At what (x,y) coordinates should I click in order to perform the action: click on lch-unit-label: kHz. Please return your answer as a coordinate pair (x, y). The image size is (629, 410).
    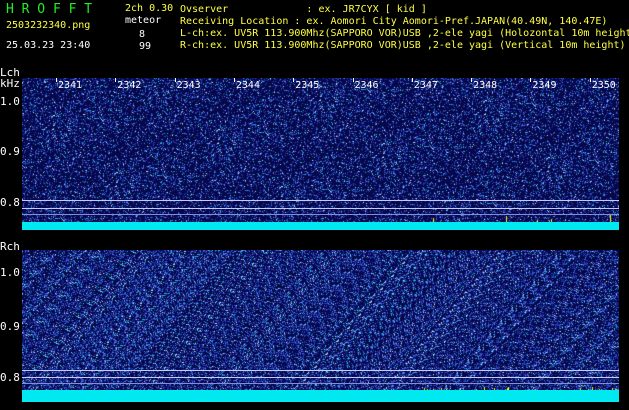
    Looking at the image, I should click on (10, 83).